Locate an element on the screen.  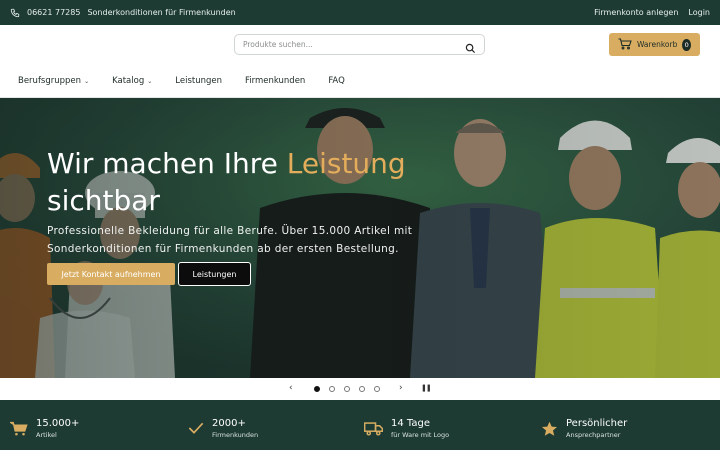
chevron-right-icon: › is located at coordinates (401, 388).